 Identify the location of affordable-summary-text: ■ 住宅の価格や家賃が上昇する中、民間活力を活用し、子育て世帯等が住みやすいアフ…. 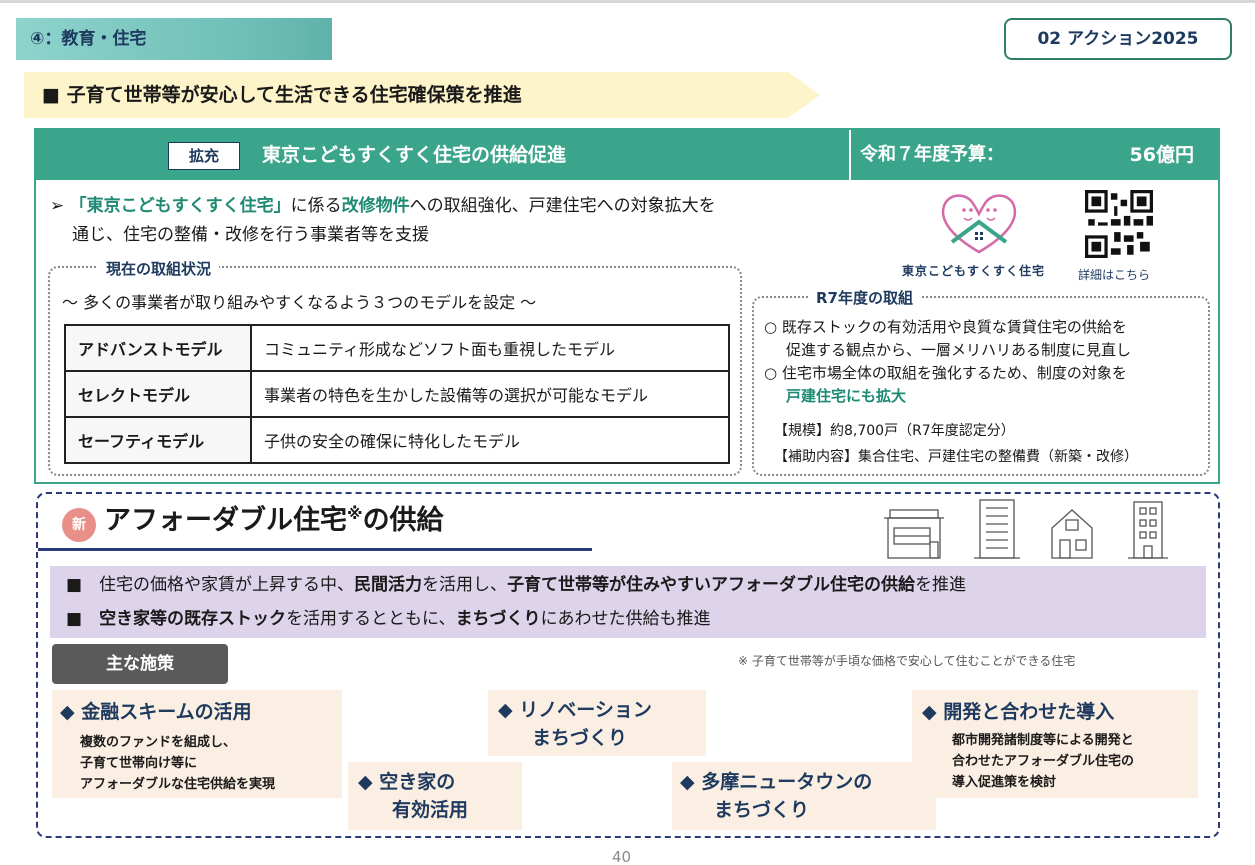
(631, 602).